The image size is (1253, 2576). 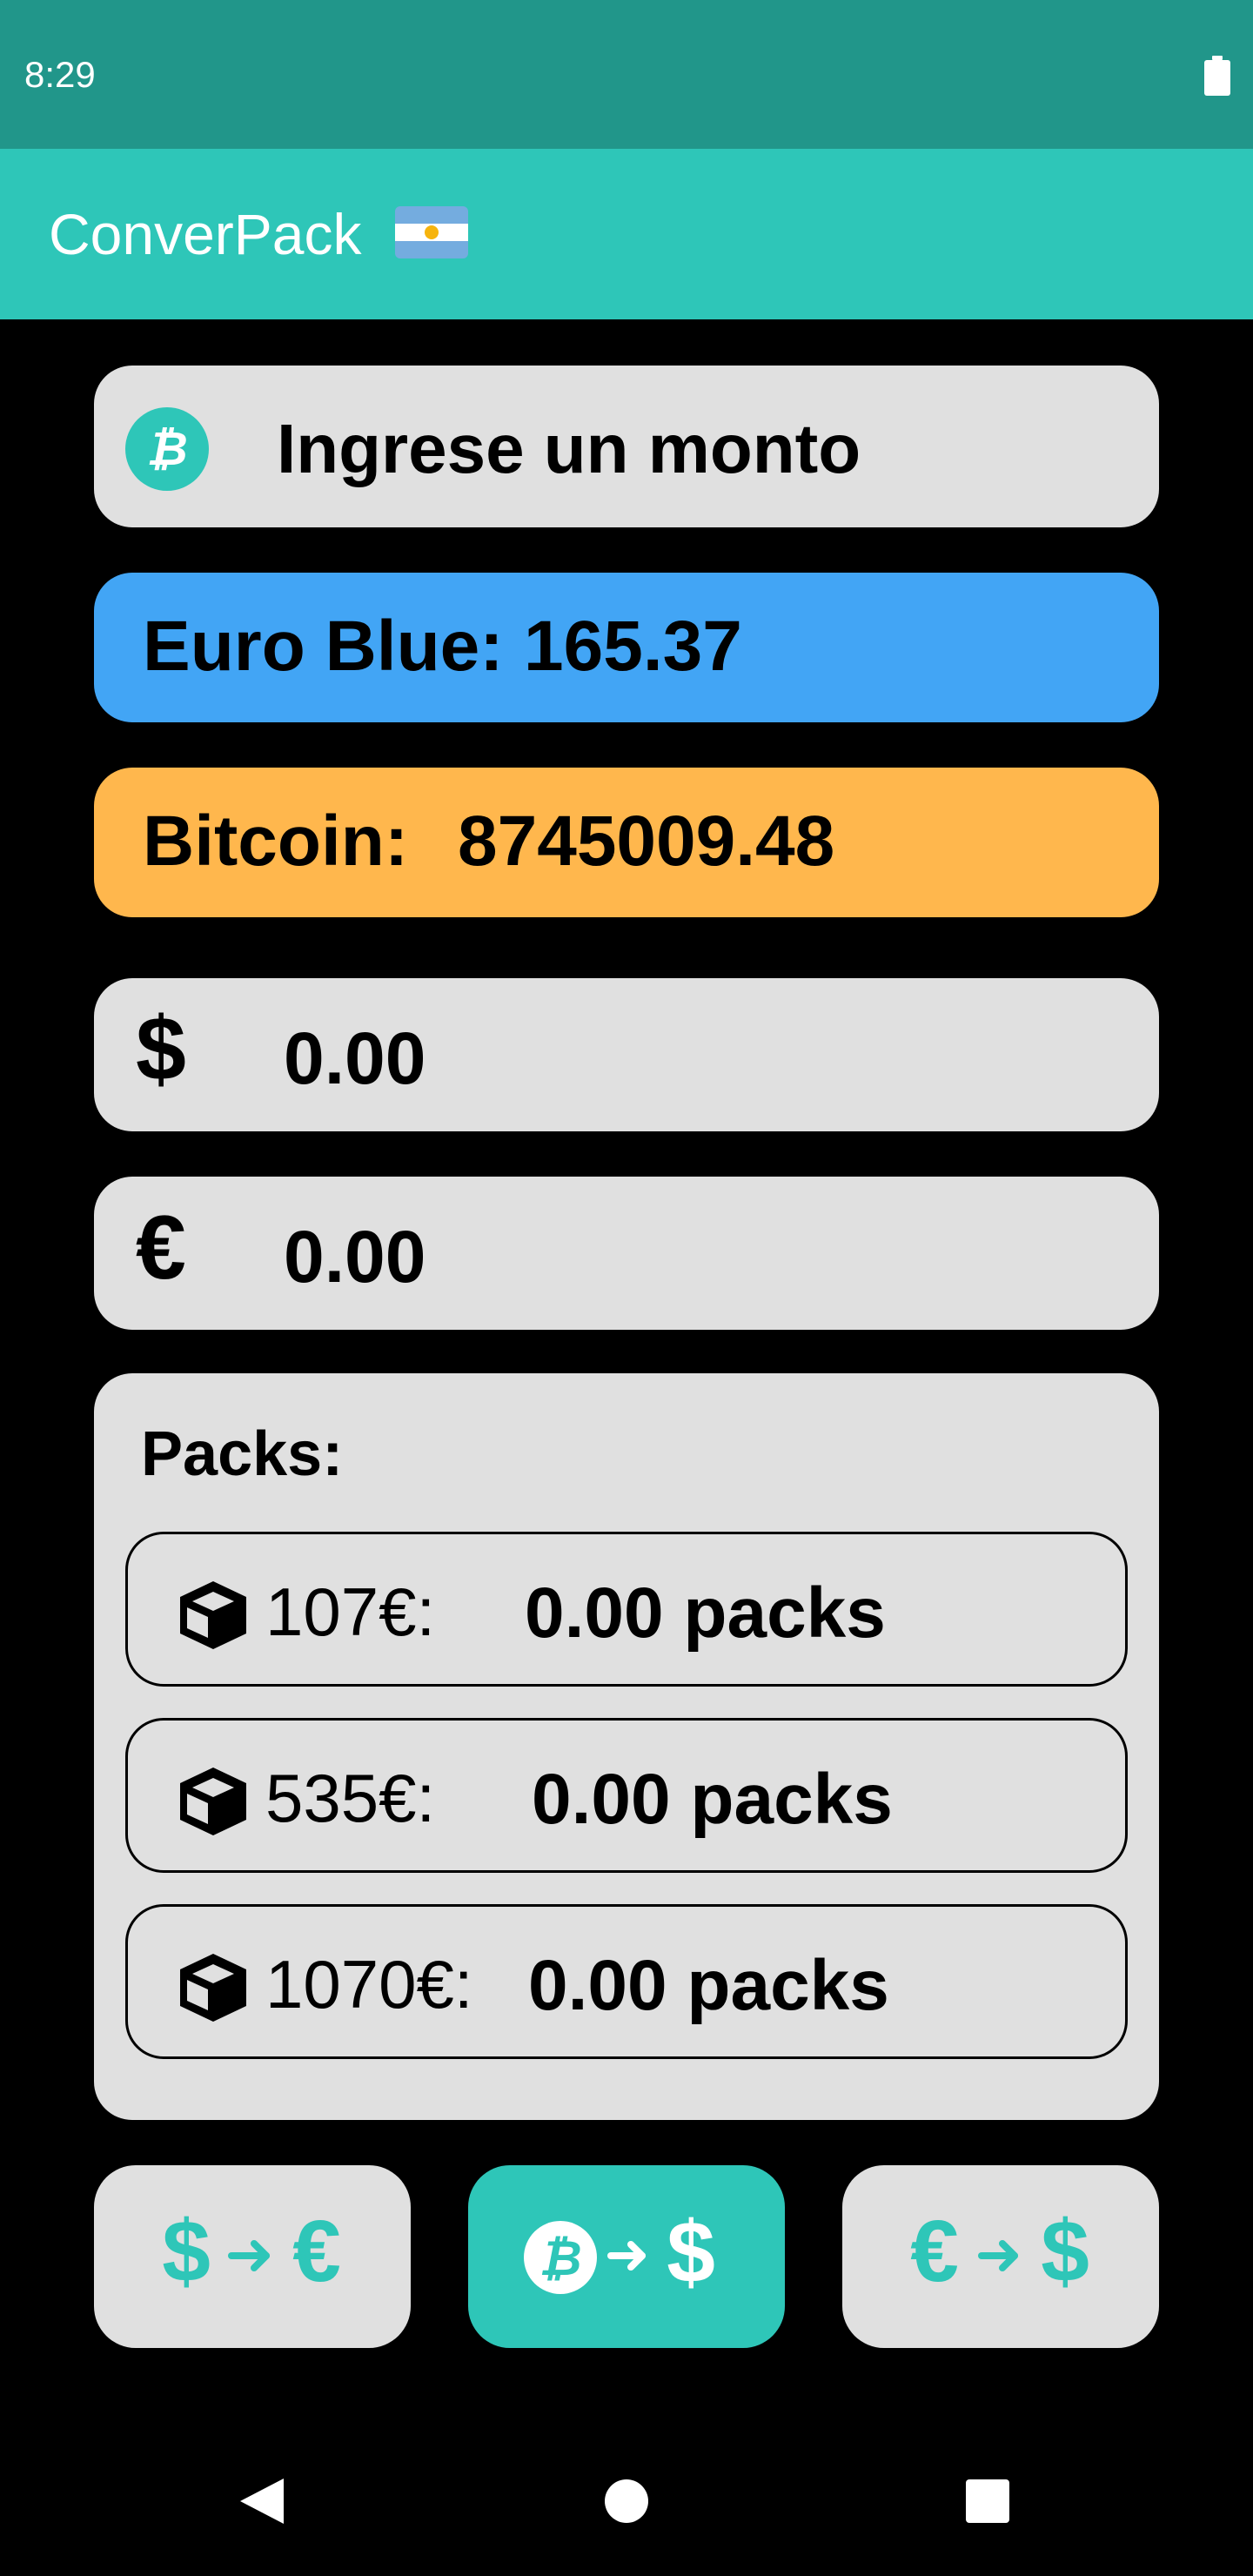 I want to click on app-title: ConverPack, so click(x=205, y=234).